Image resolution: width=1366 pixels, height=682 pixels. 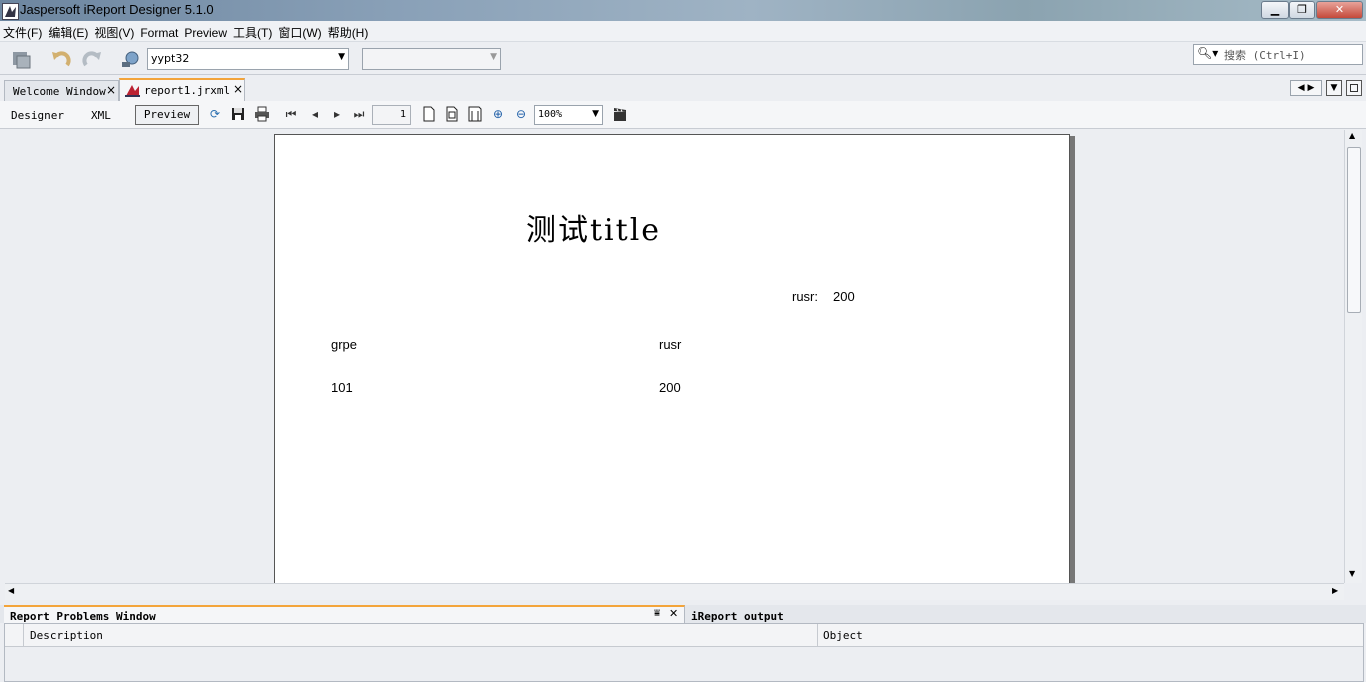 What do you see at coordinates (337, 114) in the screenshot?
I see `next-page-button: ▸` at bounding box center [337, 114].